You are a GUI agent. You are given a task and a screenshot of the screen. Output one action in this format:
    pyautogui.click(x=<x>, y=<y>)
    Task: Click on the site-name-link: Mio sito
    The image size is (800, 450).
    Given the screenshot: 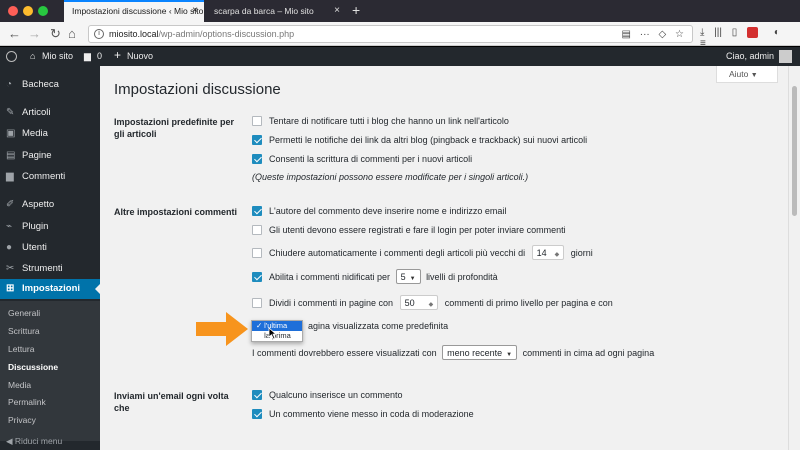 What is the action you would take?
    pyautogui.click(x=57, y=56)
    